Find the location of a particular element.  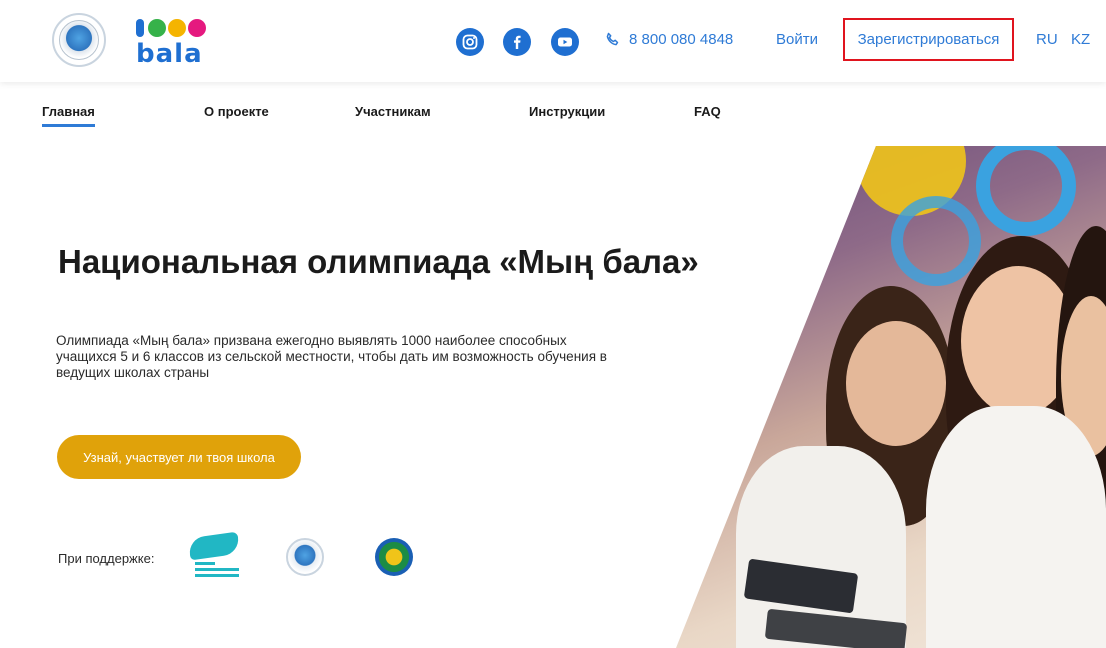

support-label: При поддержке: is located at coordinates (106, 558).